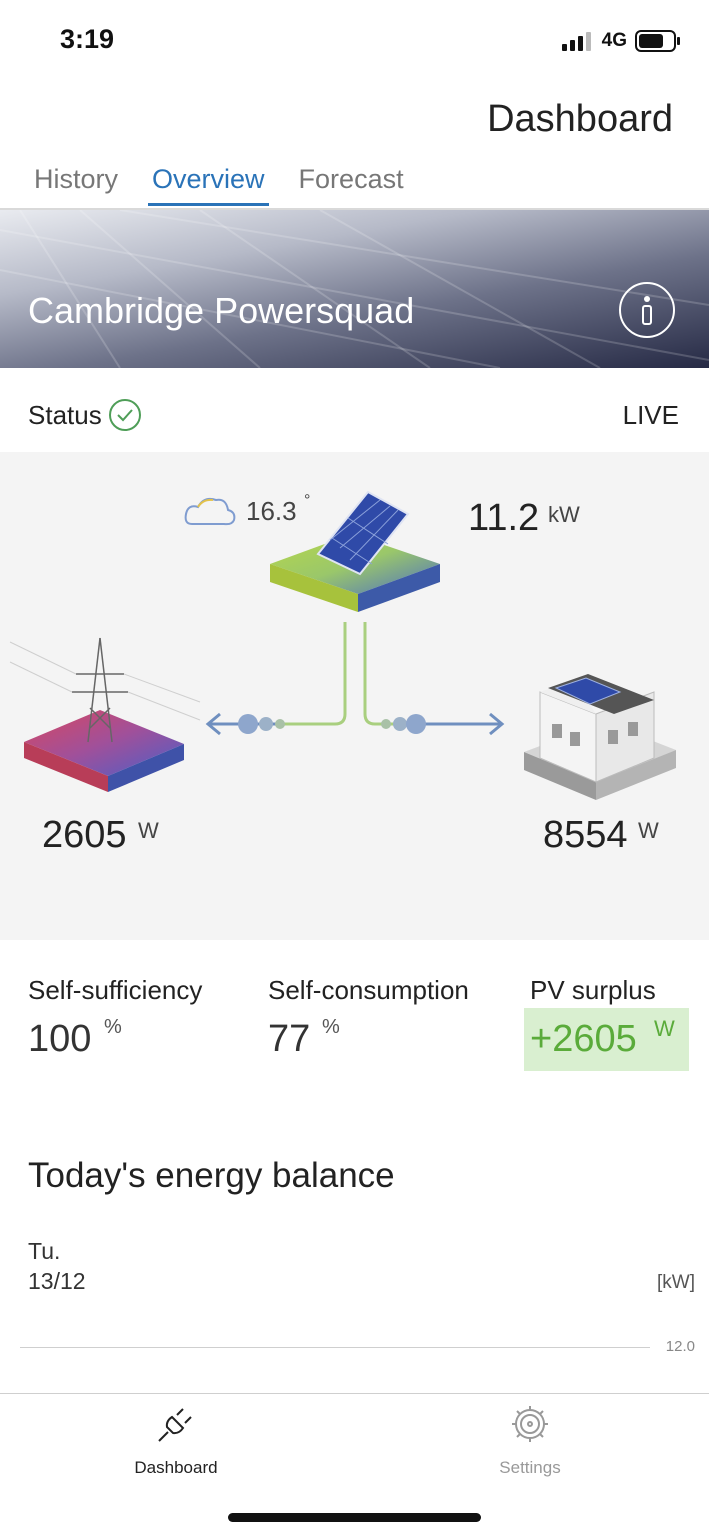  I want to click on signal-icon, so click(576, 41).